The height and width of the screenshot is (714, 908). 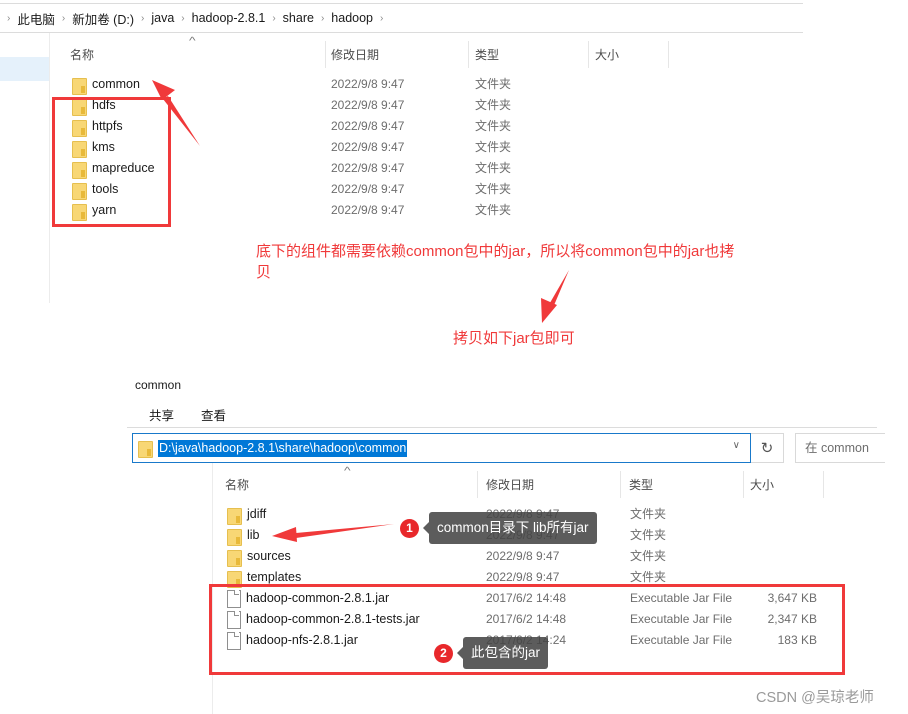 What do you see at coordinates (213, 414) in the screenshot?
I see `ribbon-tab-view: 查看` at bounding box center [213, 414].